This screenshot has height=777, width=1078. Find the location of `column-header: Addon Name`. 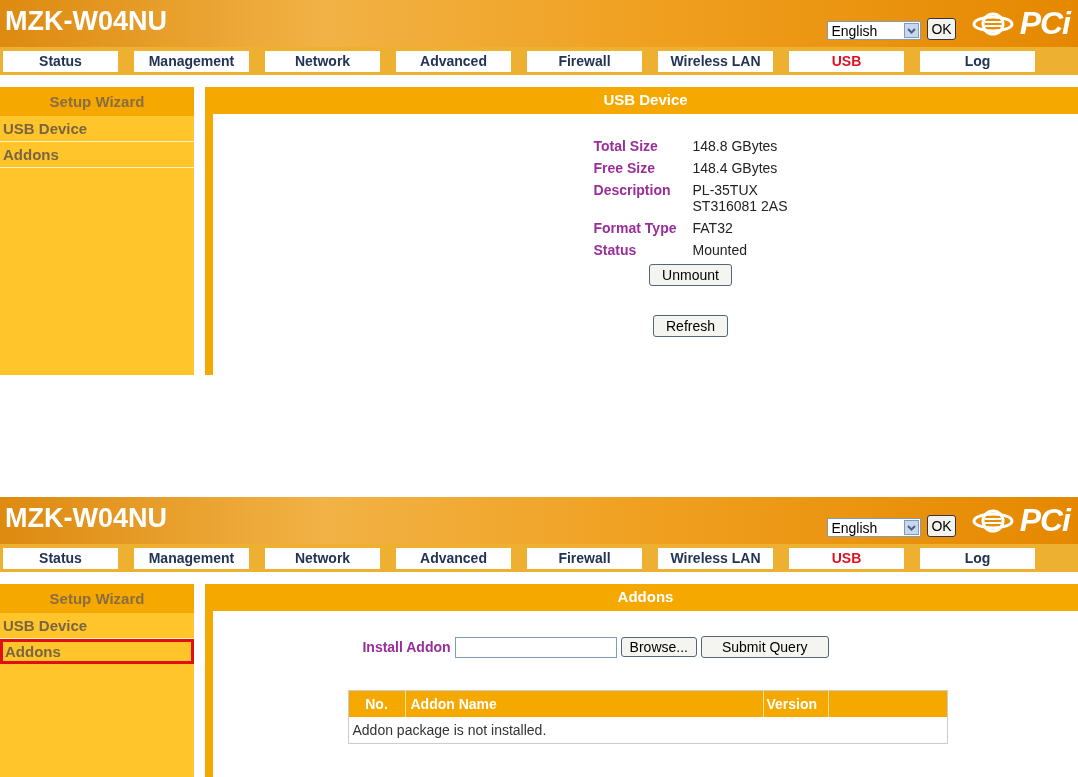

column-header: Addon Name is located at coordinates (584, 704).